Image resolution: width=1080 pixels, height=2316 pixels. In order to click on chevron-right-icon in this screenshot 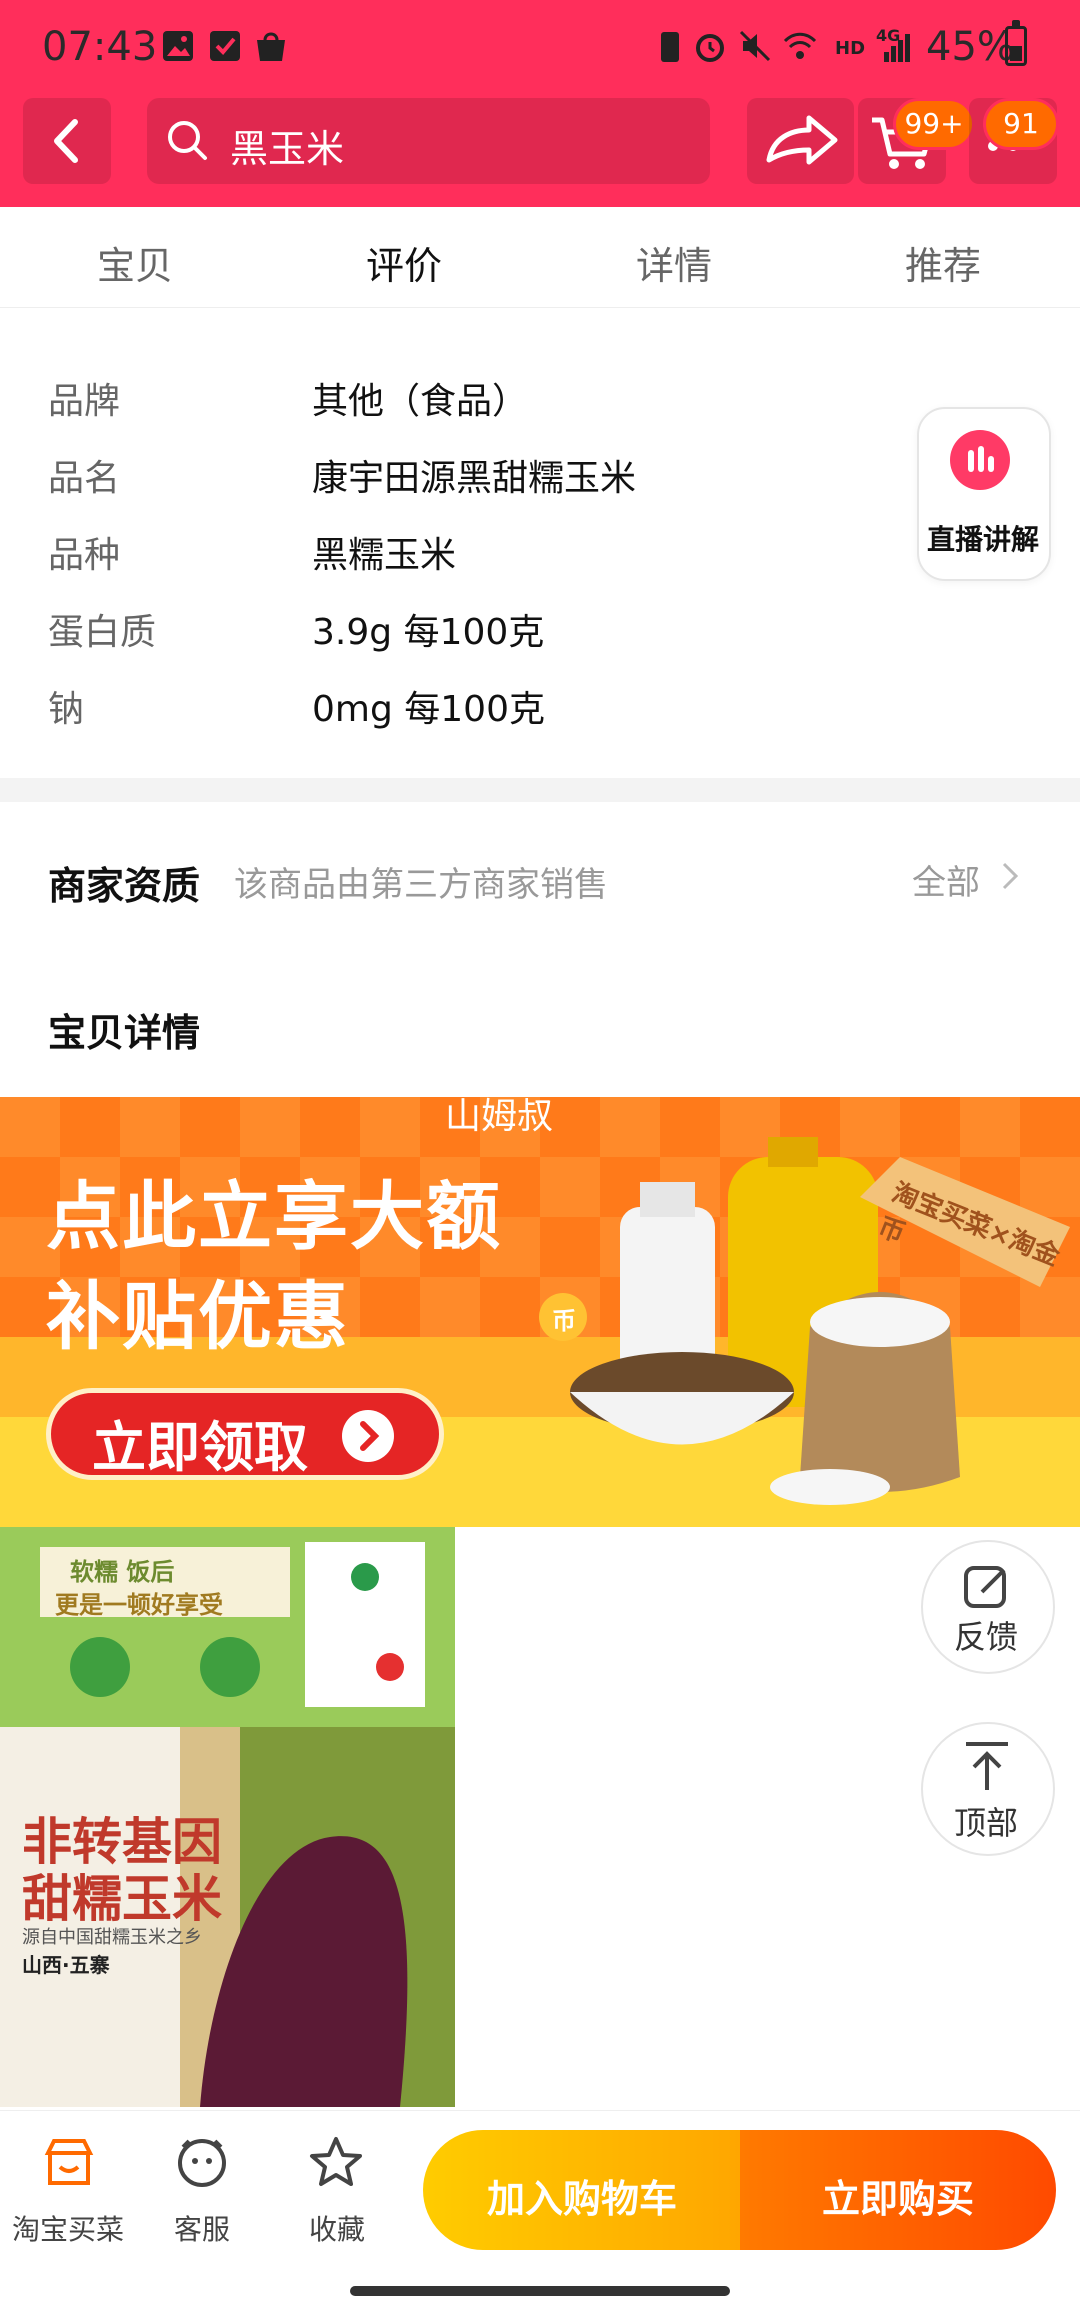, I will do `click(1010, 876)`.